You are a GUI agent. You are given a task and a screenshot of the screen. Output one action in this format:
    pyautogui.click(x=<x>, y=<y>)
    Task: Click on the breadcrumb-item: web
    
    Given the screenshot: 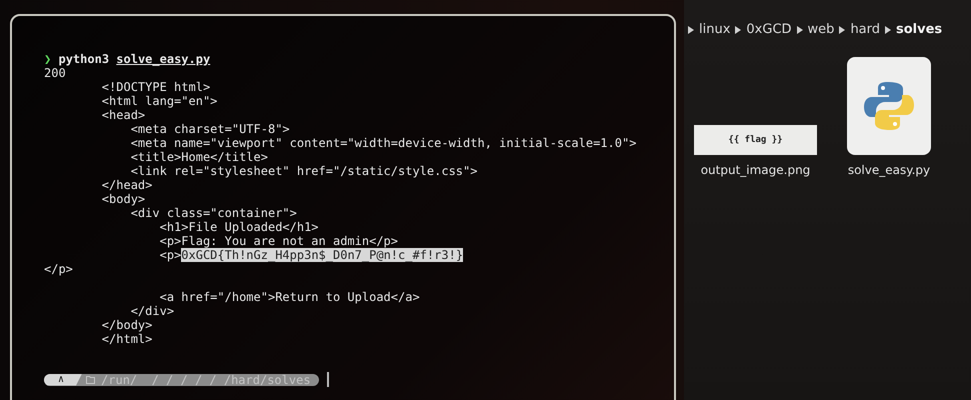 What is the action you would take?
    pyautogui.click(x=821, y=29)
    